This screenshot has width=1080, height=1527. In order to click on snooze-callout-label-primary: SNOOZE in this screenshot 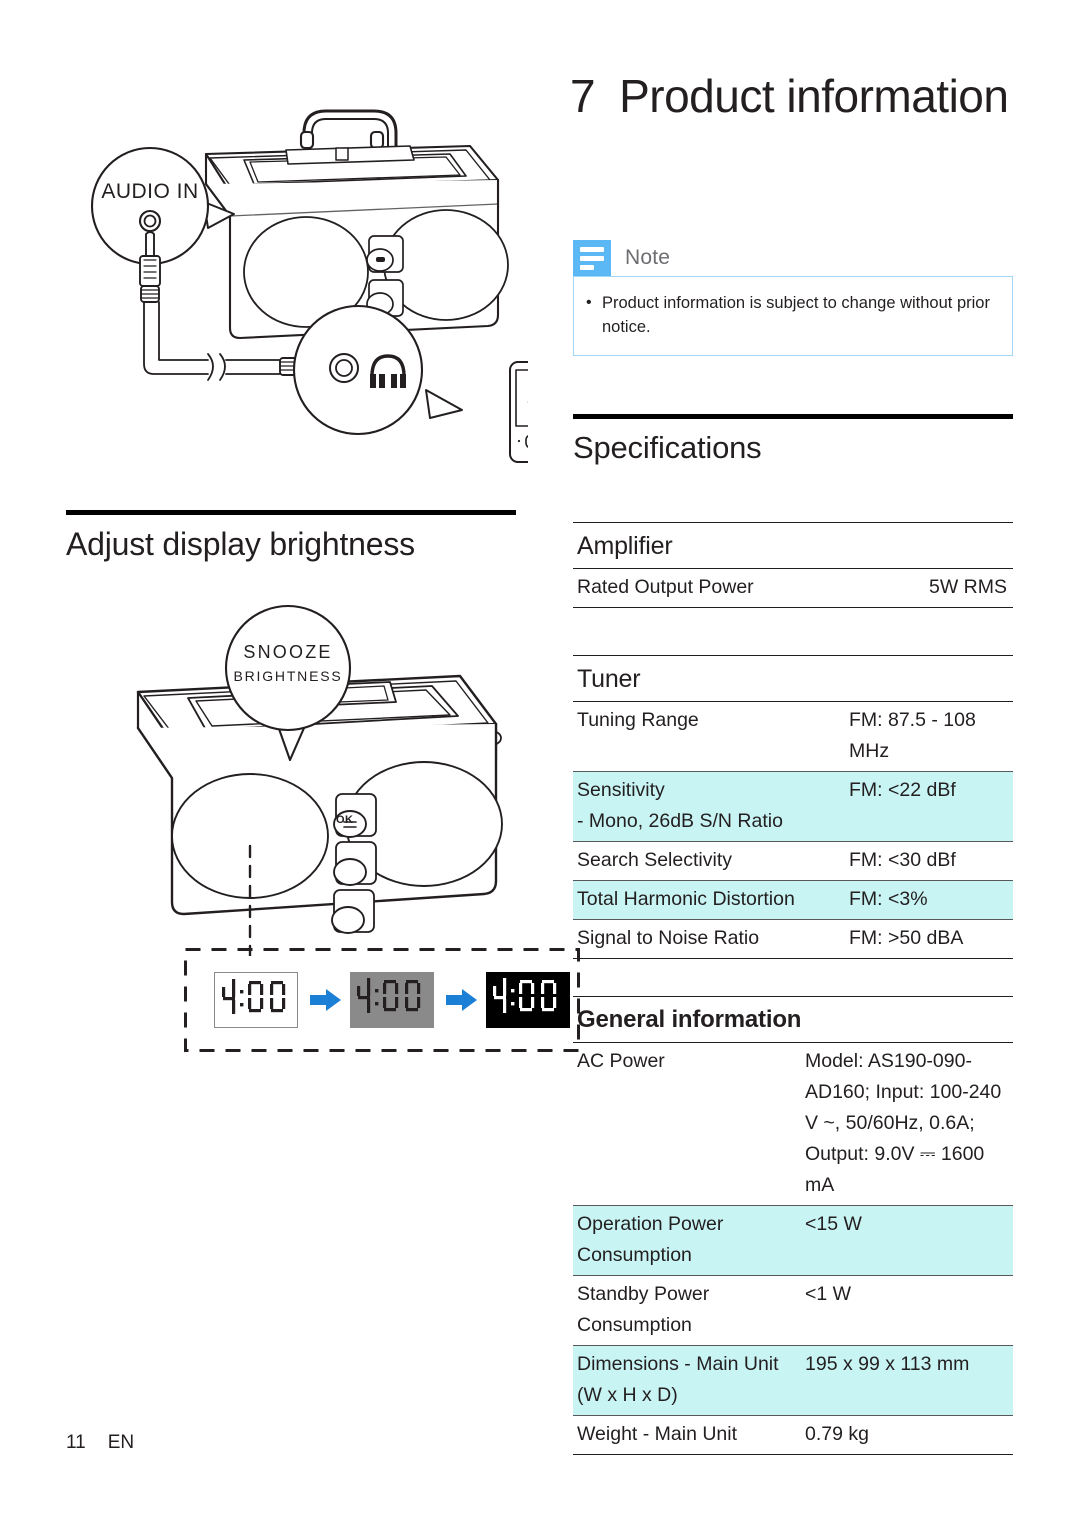, I will do `click(288, 652)`.